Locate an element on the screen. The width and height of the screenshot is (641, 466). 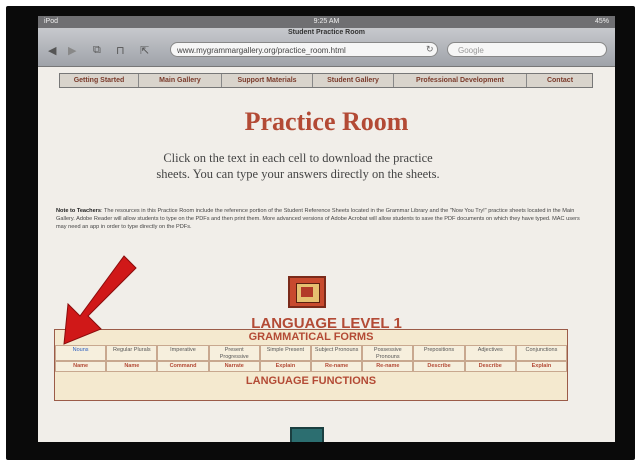
red-arrow-annotation is located at coordinates (100, 300).